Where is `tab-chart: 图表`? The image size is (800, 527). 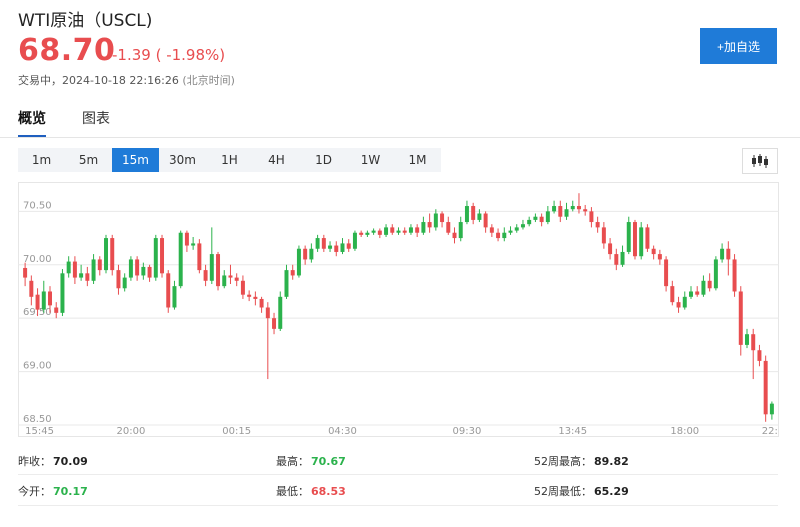 tab-chart: 图表 is located at coordinates (96, 123).